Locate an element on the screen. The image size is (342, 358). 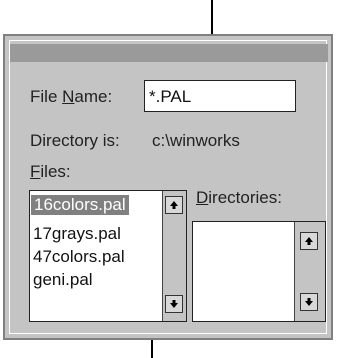
directory-label: Directory is: is located at coordinates (75, 140).